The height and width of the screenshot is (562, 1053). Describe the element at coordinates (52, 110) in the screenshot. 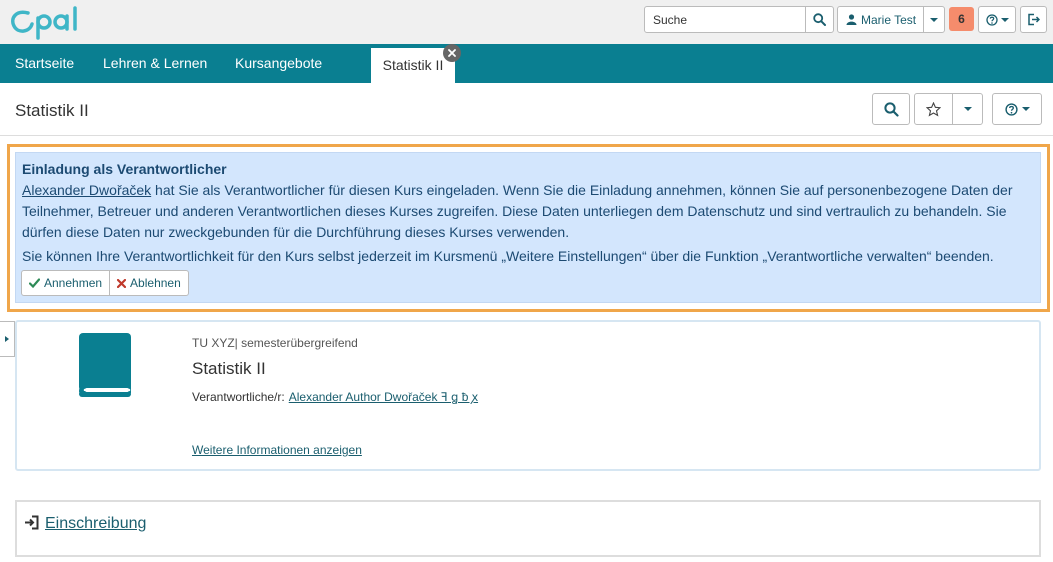

I see `page-title: Statistik II` at that location.